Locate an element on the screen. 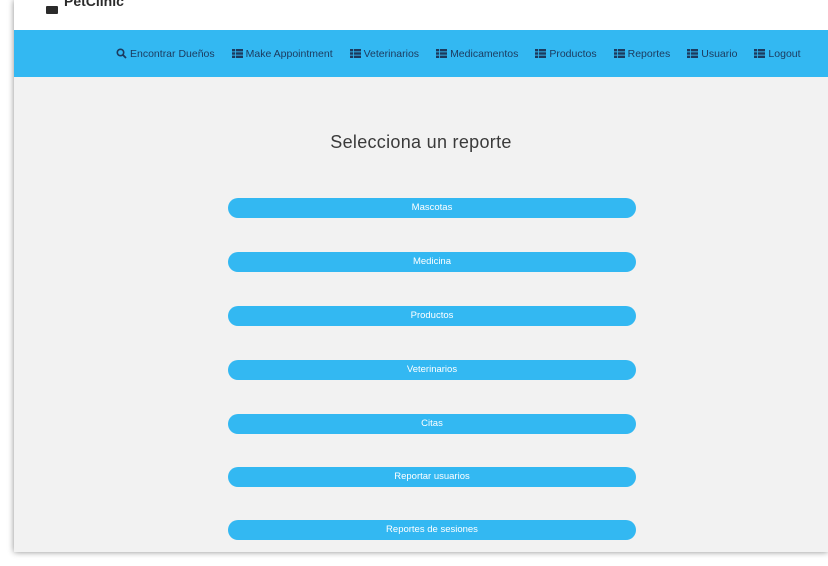 The height and width of the screenshot is (566, 828). nav-item-veterinarios: Veterinarios is located at coordinates (384, 53).